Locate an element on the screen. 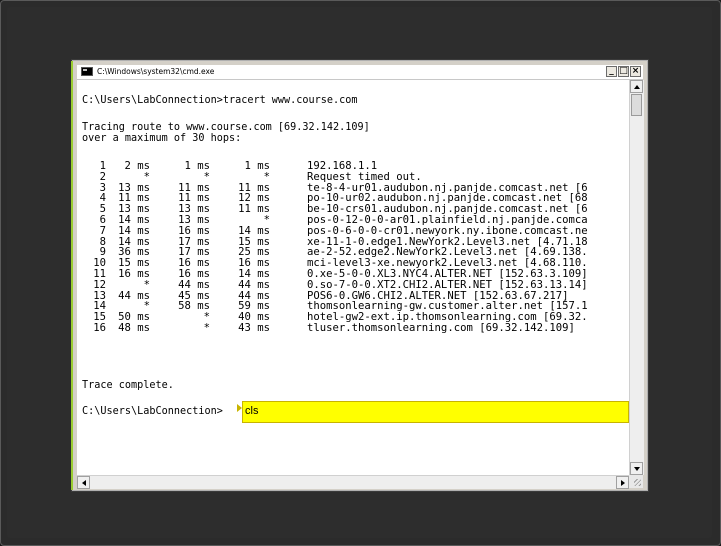 Image resolution: width=721 pixels, height=546 pixels. arrow-left-icon is located at coordinates (84, 483).